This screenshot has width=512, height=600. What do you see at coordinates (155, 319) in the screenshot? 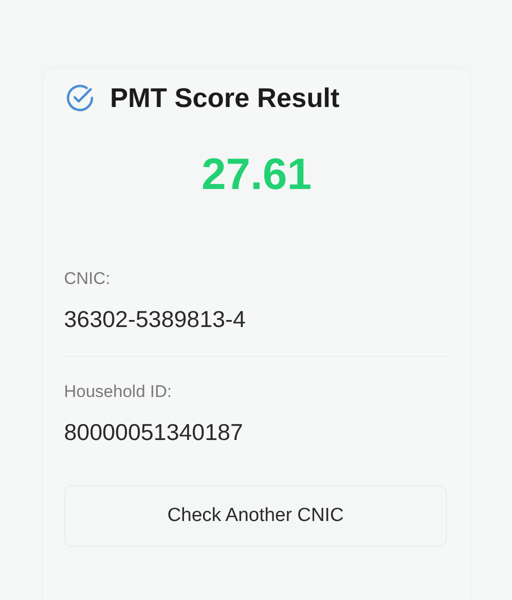
I see `field-value: 36302-5389813-4` at bounding box center [155, 319].